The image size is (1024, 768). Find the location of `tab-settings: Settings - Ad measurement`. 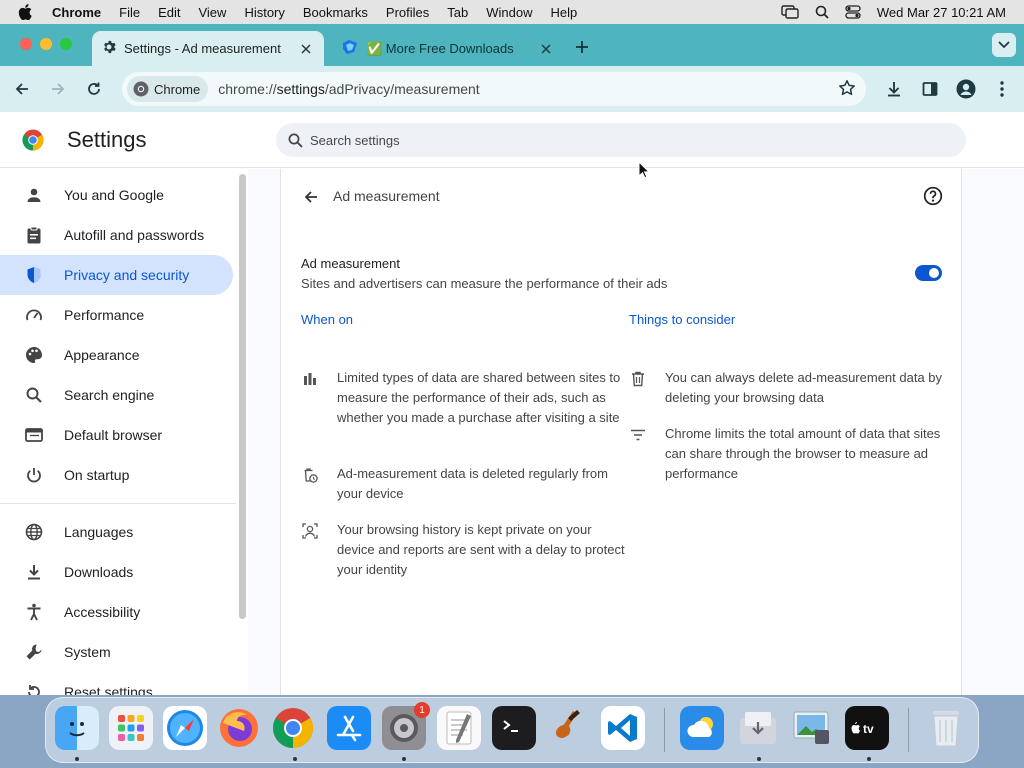

tab-settings: Settings - Ad measurement is located at coordinates (208, 48).